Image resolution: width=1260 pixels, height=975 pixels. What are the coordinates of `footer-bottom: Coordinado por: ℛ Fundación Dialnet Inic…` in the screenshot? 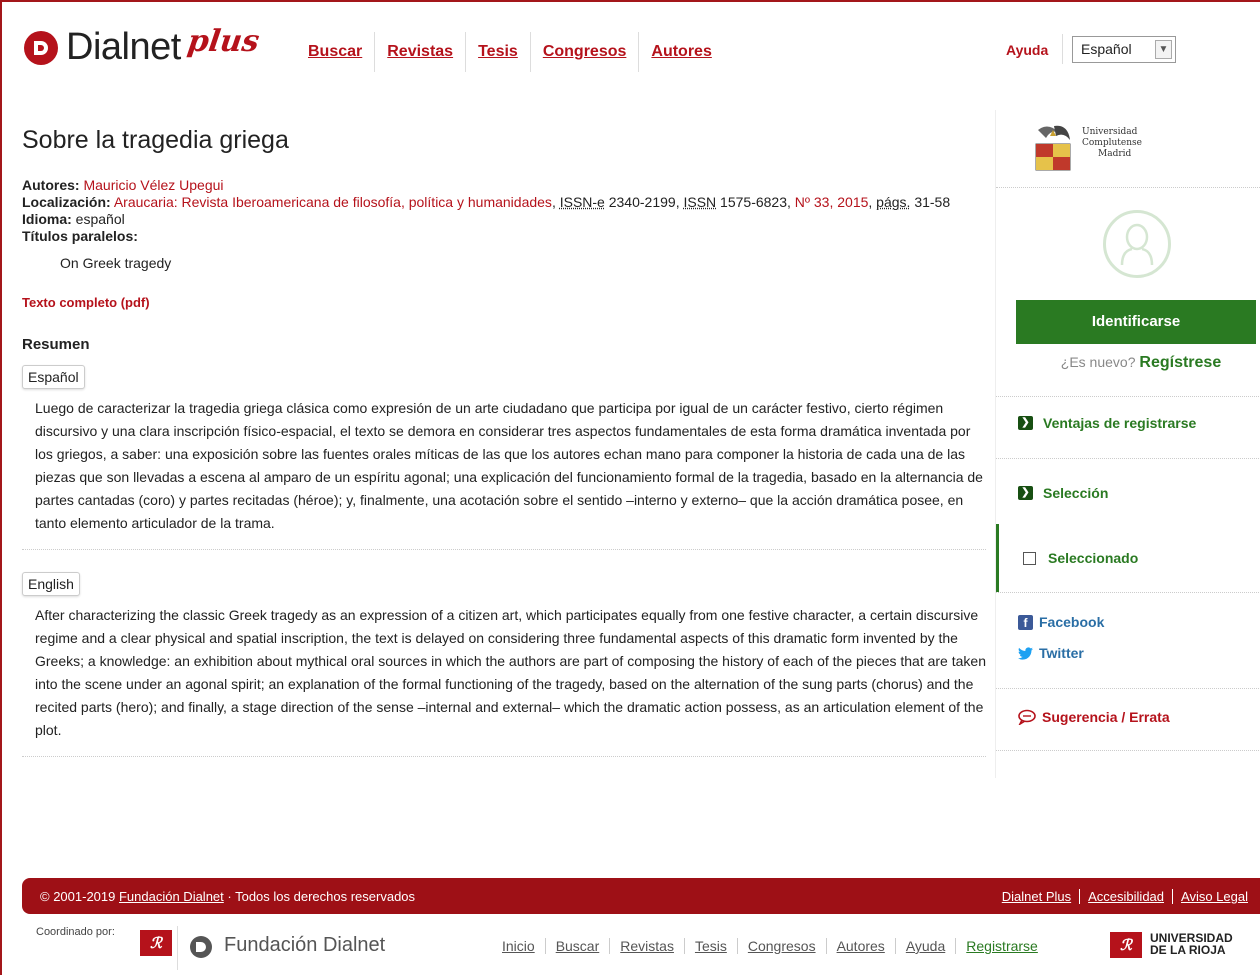 It's located at (641, 945).